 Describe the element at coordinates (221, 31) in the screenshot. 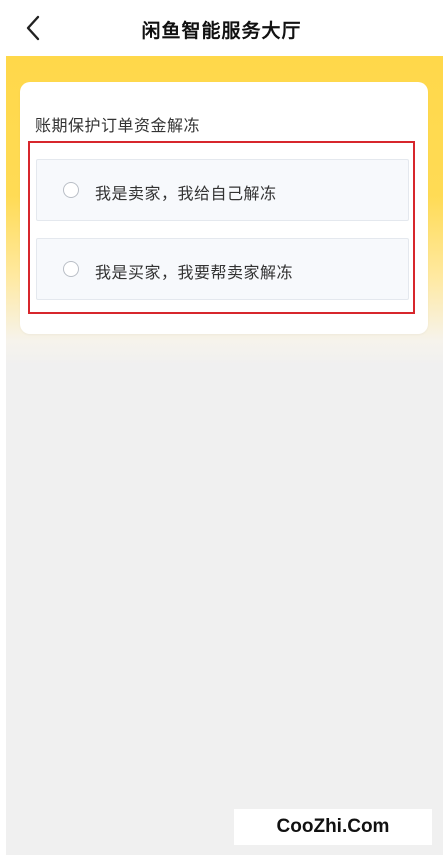

I see `page-title: 闲鱼智能服务大厅` at that location.